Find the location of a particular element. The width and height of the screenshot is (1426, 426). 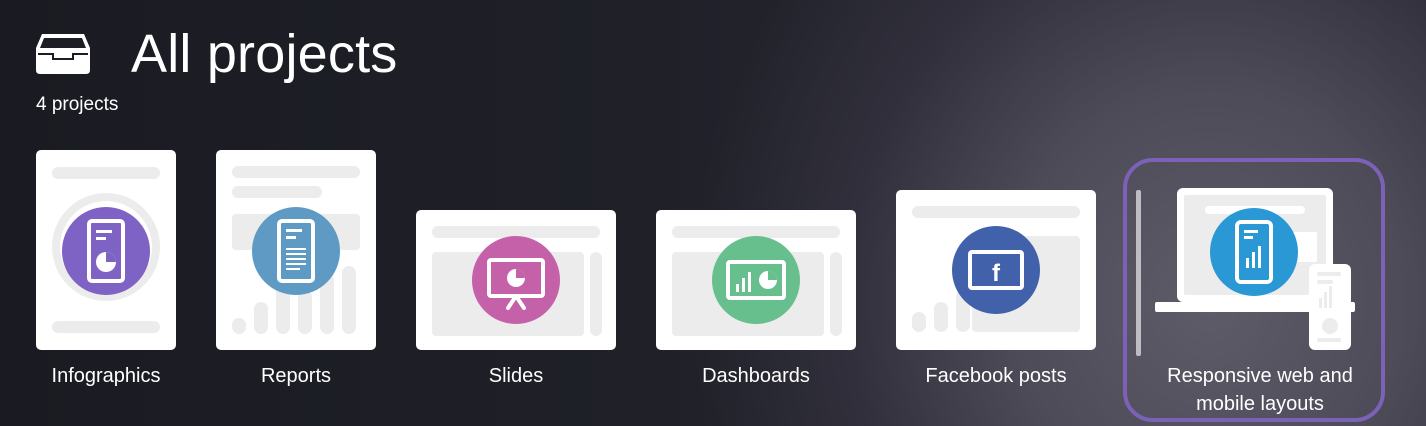

dashboard-chart-icon is located at coordinates (756, 280).